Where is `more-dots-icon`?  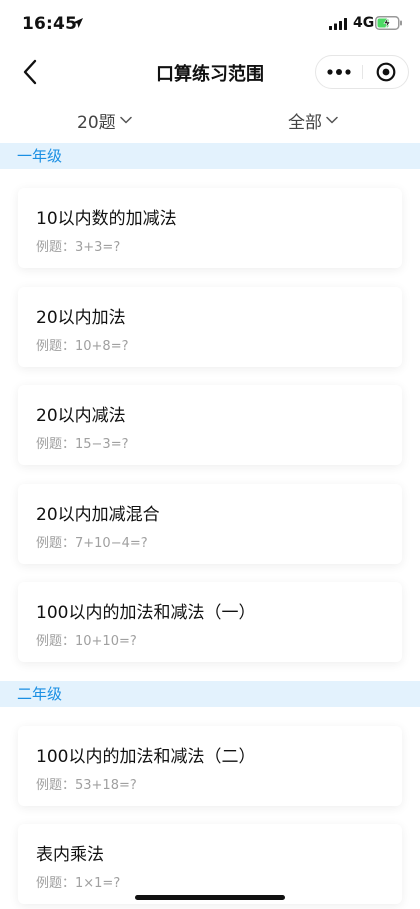 more-dots-icon is located at coordinates (339, 72).